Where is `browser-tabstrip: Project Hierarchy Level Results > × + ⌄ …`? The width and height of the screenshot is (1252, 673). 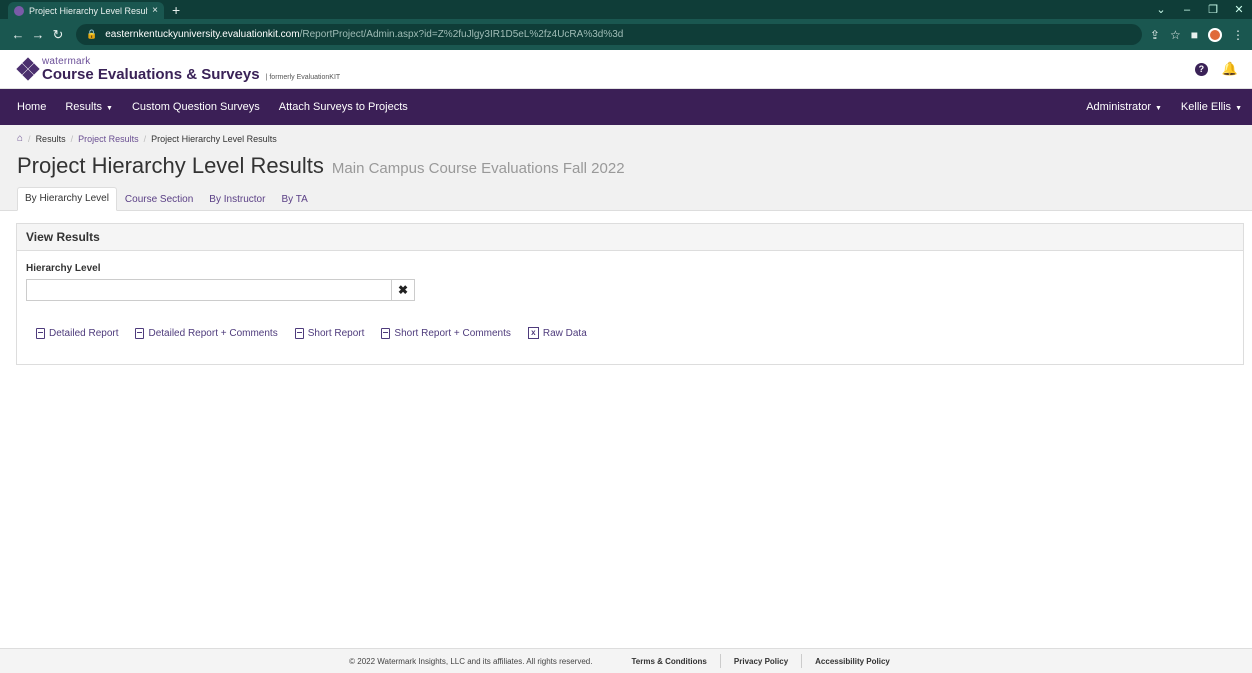 browser-tabstrip: Project Hierarchy Level Results > × + ⌄ … is located at coordinates (626, 9).